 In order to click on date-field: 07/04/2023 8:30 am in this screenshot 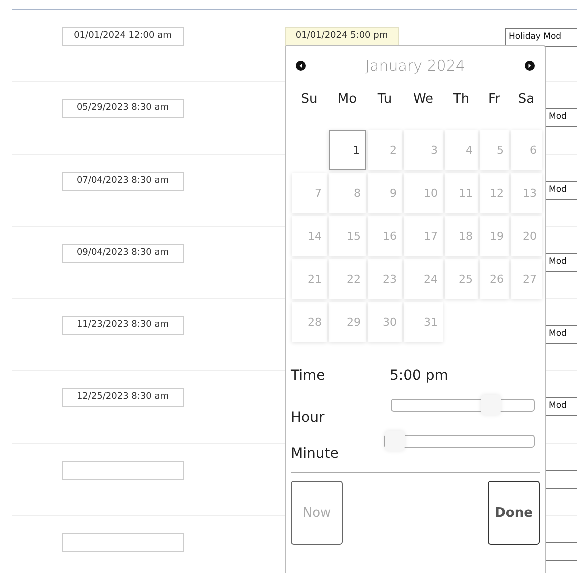, I will do `click(123, 181)`.